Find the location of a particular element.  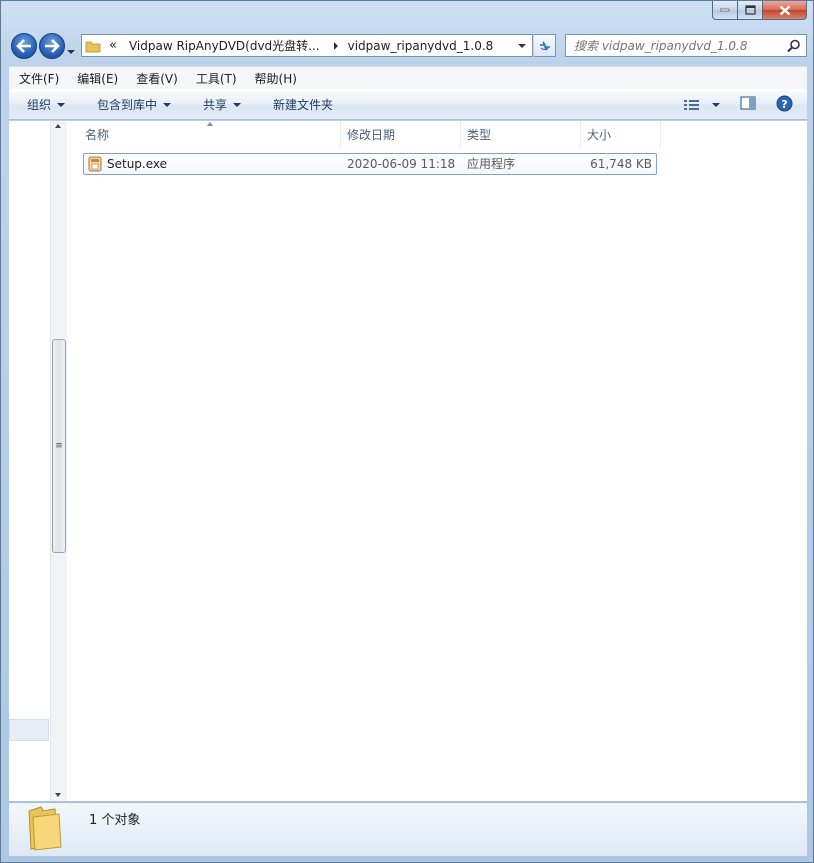

menu-view: 查看(V) is located at coordinates (156, 78).